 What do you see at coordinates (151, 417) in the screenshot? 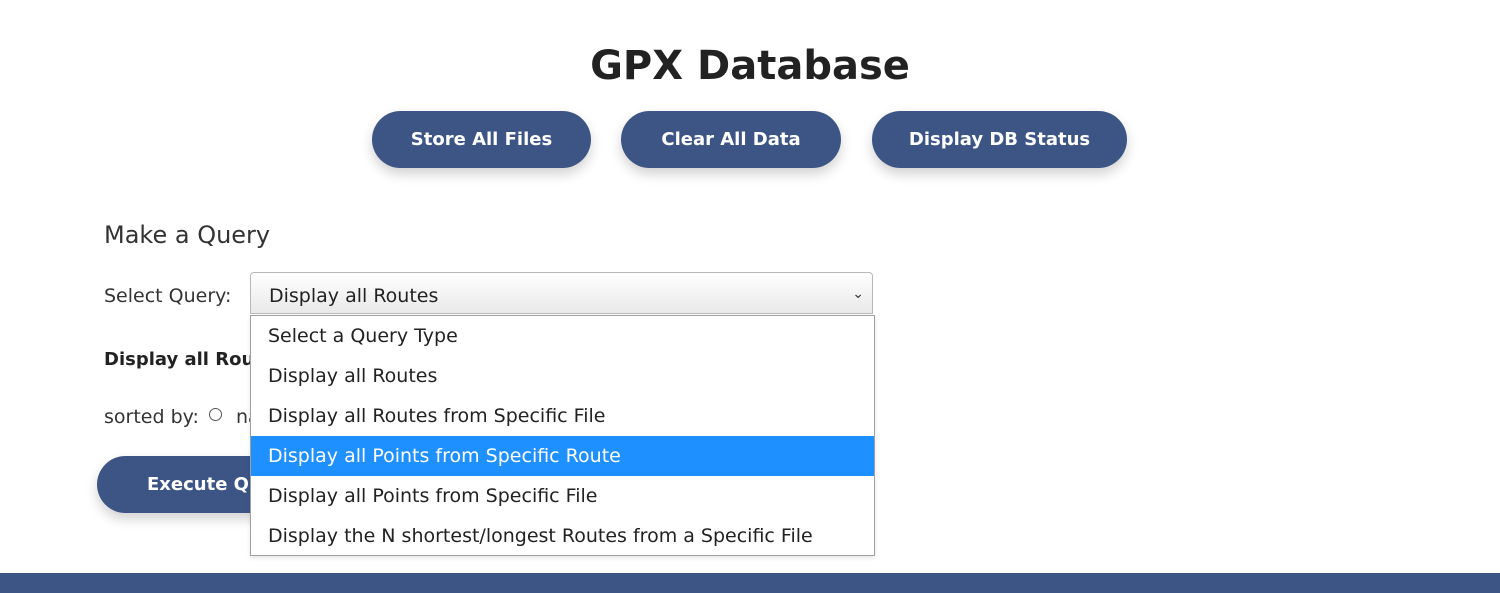
I see `sorted-by-label: sorted by:` at bounding box center [151, 417].